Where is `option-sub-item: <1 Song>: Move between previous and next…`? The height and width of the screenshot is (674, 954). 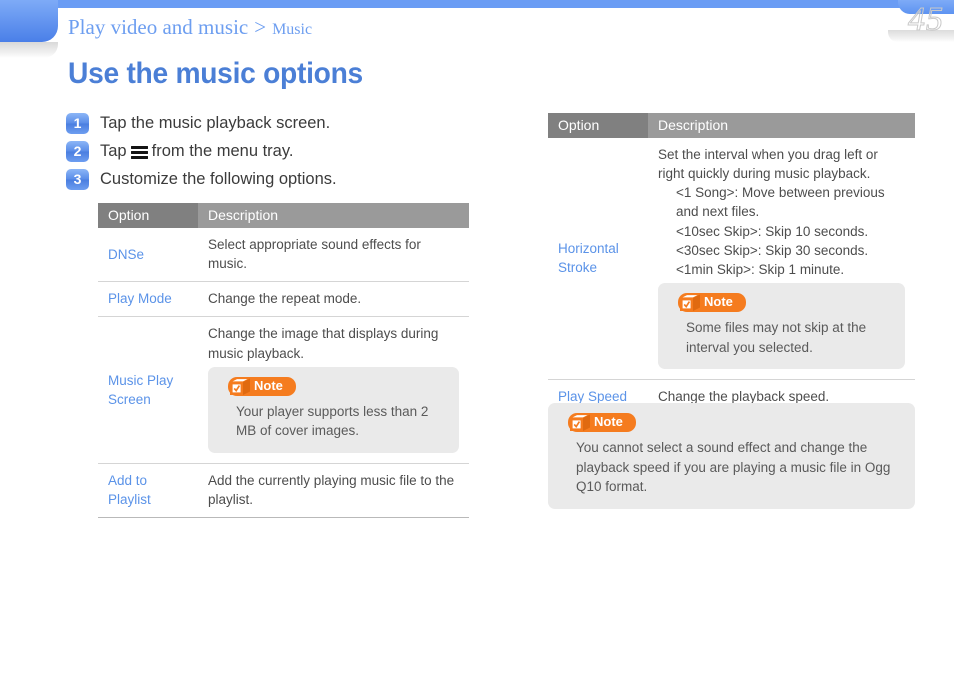
option-sub-item: <1 Song>: Move between previous and next… is located at coordinates (780, 202).